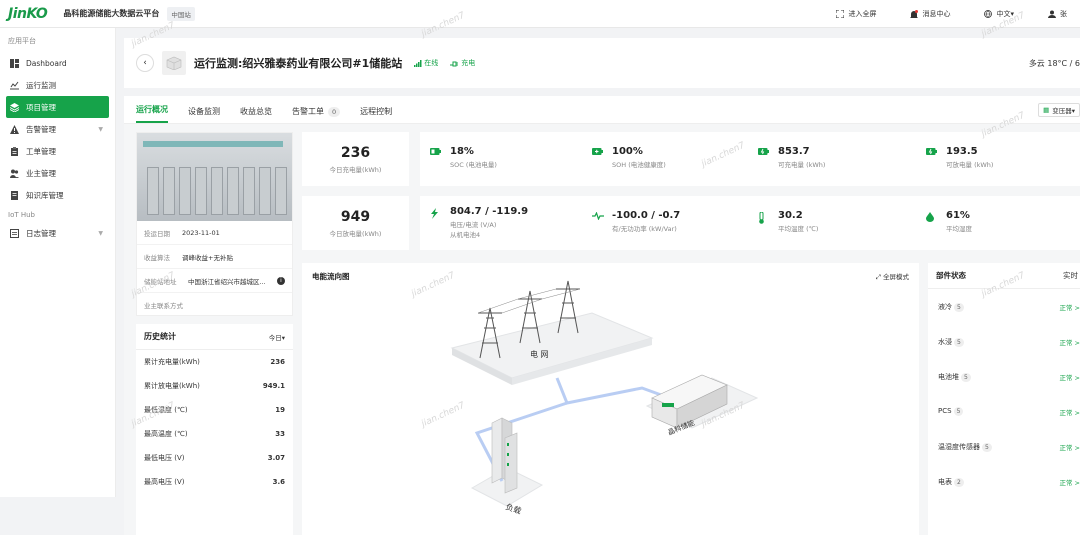 Image resolution: width=1080 pixels, height=535 pixels. Describe the element at coordinates (316, 114) in the screenshot. I see `tab-alarm-orders: 告警工单 0` at that location.